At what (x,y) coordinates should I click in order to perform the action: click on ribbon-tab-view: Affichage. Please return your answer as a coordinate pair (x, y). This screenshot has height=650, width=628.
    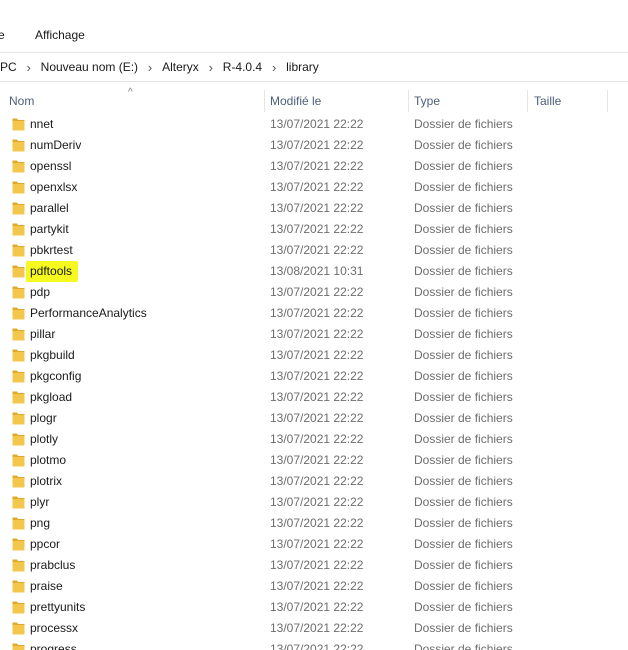
    Looking at the image, I should click on (60, 35).